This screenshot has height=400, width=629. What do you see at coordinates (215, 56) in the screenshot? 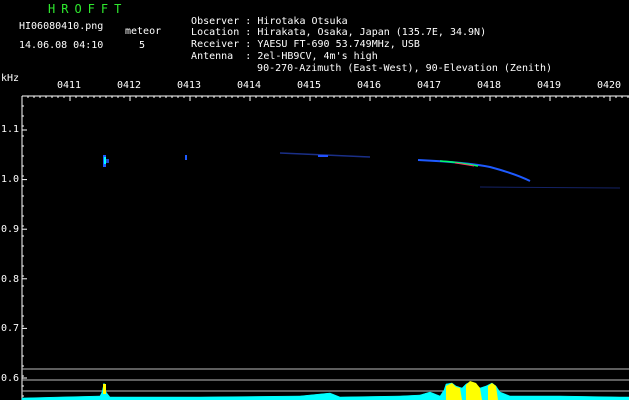
I see `info-key: Antenna` at bounding box center [215, 56].